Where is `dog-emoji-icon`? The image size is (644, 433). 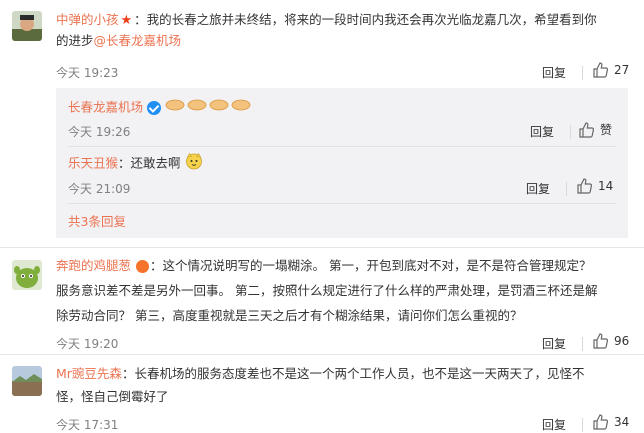
dog-emoji-icon is located at coordinates (194, 164).